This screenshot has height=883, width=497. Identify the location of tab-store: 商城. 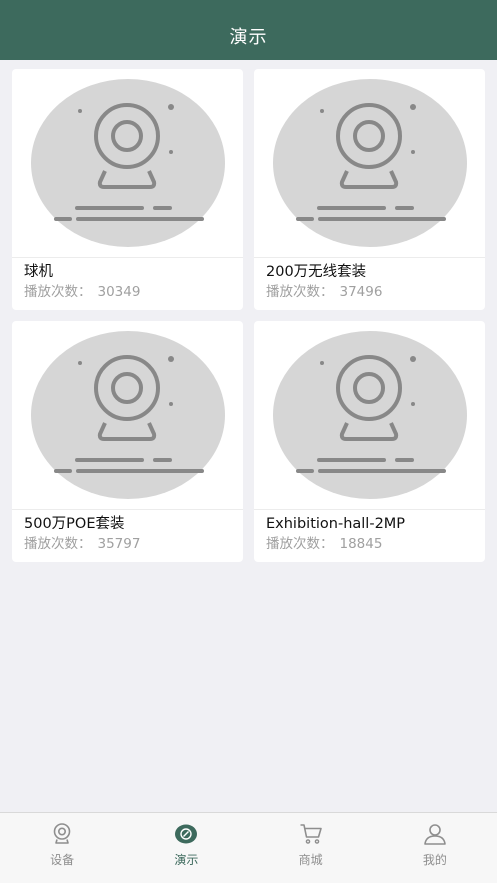
(311, 848).